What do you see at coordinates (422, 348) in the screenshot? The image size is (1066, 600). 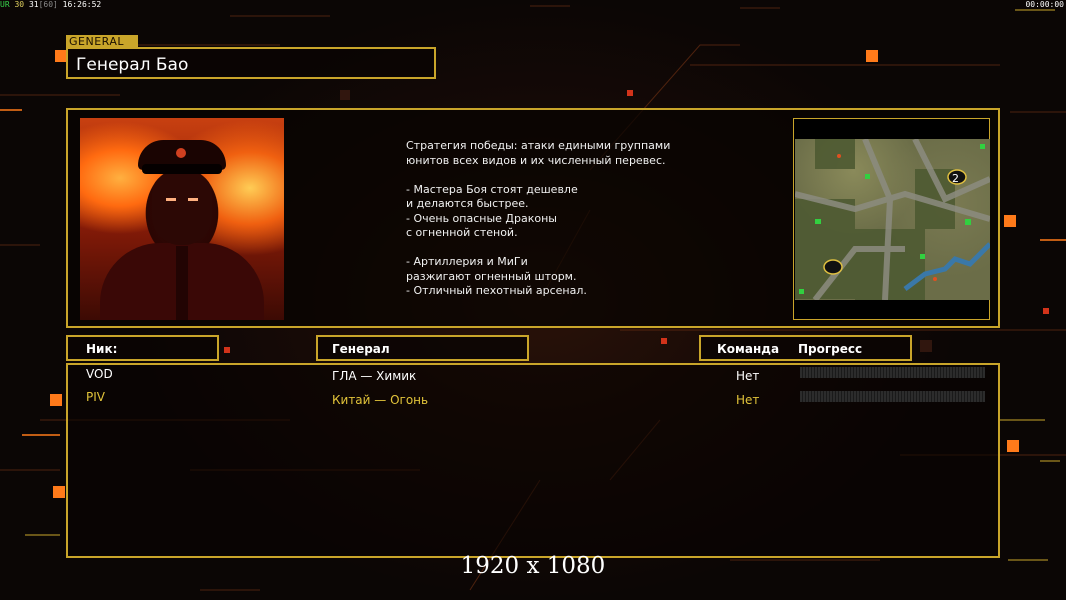 I see `column-header-general: Генерал` at bounding box center [422, 348].